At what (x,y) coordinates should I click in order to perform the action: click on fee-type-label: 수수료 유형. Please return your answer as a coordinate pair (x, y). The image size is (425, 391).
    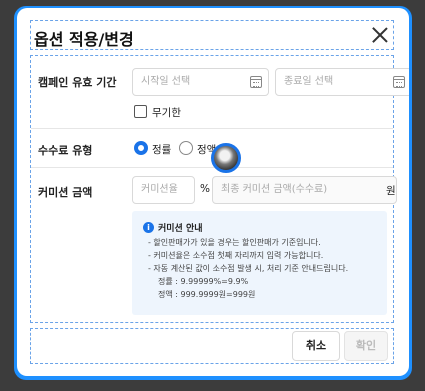
    Looking at the image, I should click on (65, 150).